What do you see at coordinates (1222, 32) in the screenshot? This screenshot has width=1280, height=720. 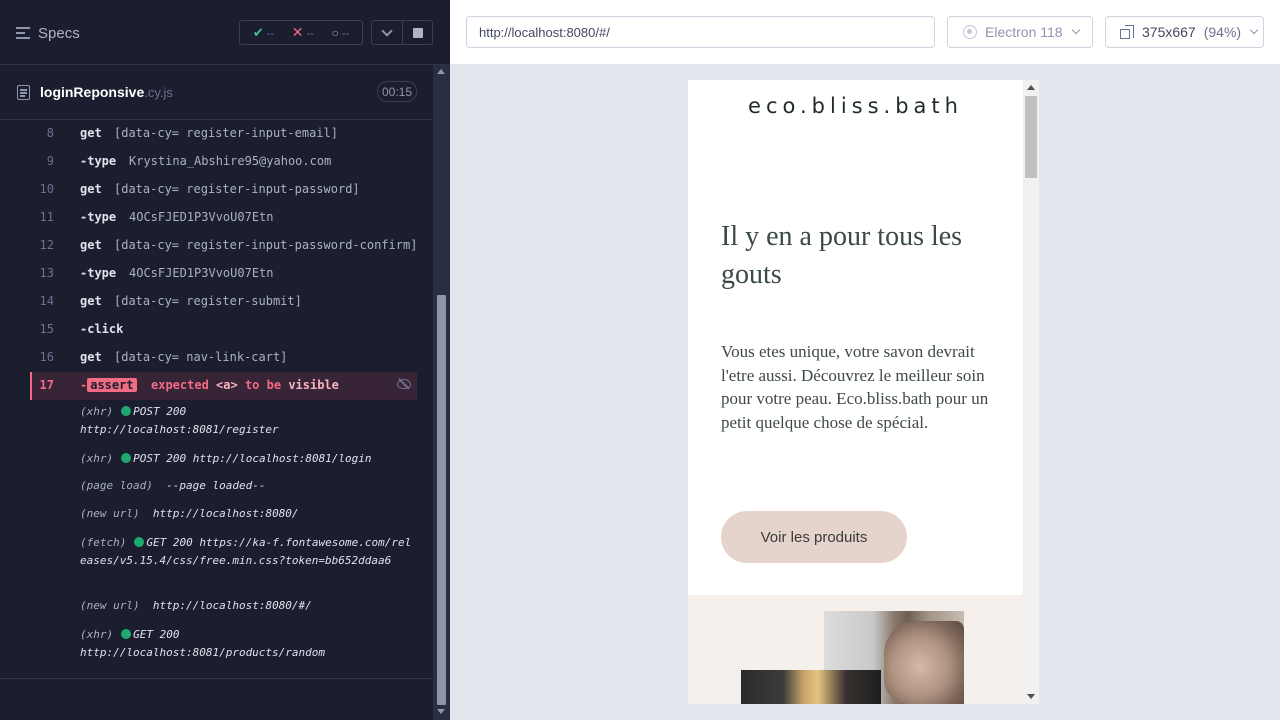 I see `zoom-level: (94%)` at bounding box center [1222, 32].